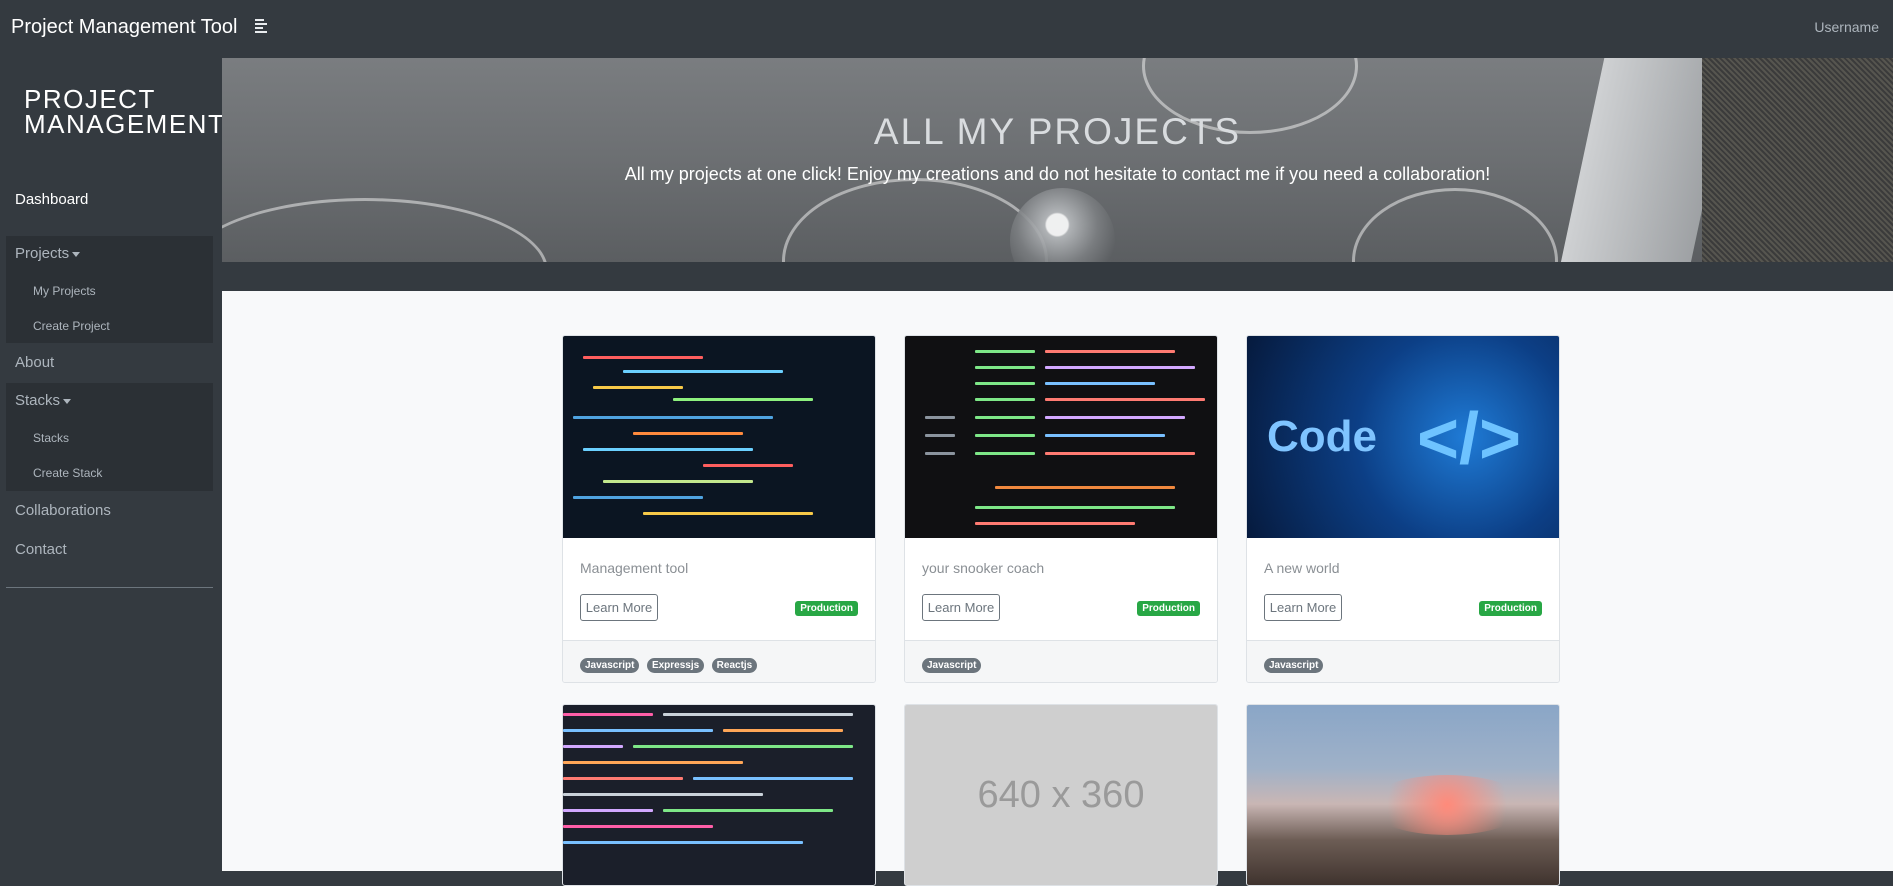  I want to click on stack-tag: Expressjs, so click(675, 665).